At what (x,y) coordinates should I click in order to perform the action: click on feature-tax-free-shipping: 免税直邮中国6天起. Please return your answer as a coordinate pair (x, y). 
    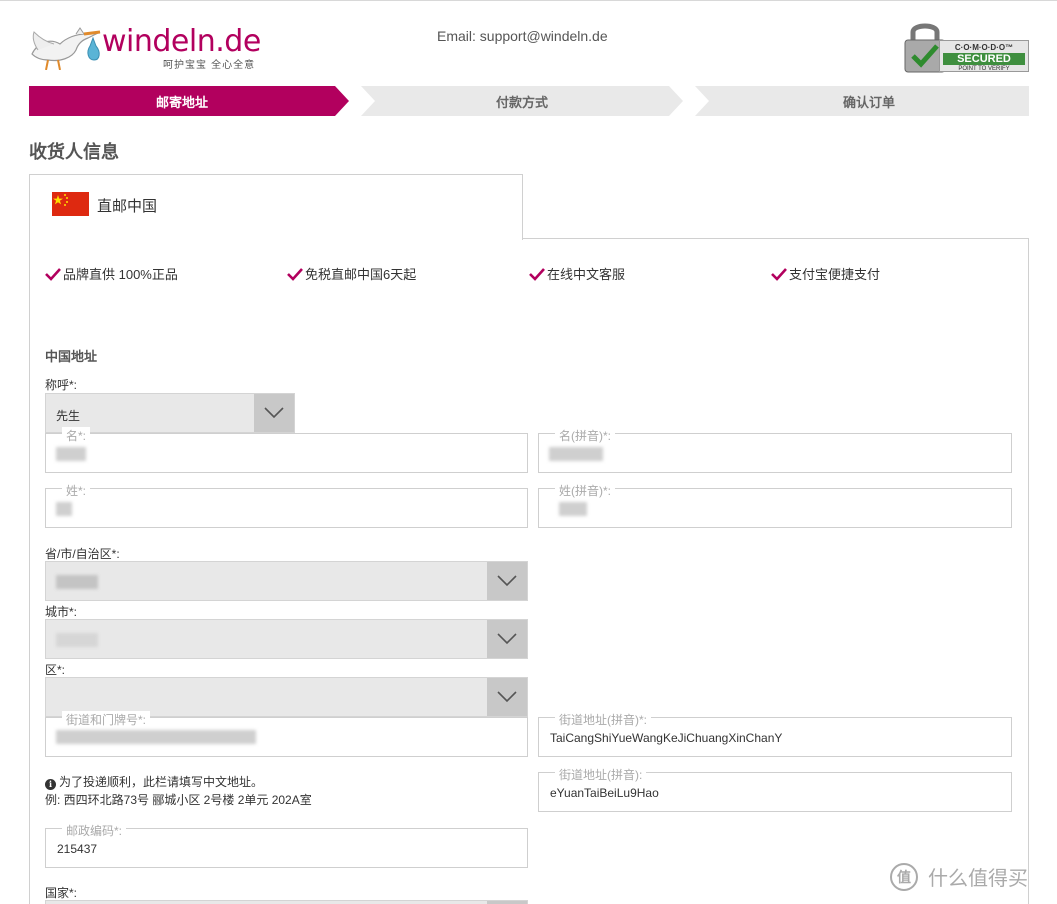
    Looking at the image, I should click on (351, 273).